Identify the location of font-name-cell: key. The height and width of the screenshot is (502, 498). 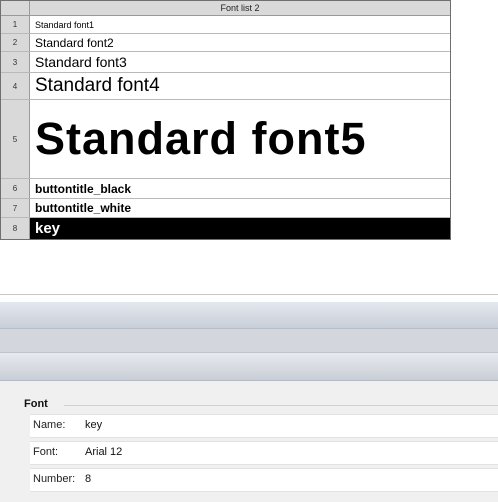
(240, 228).